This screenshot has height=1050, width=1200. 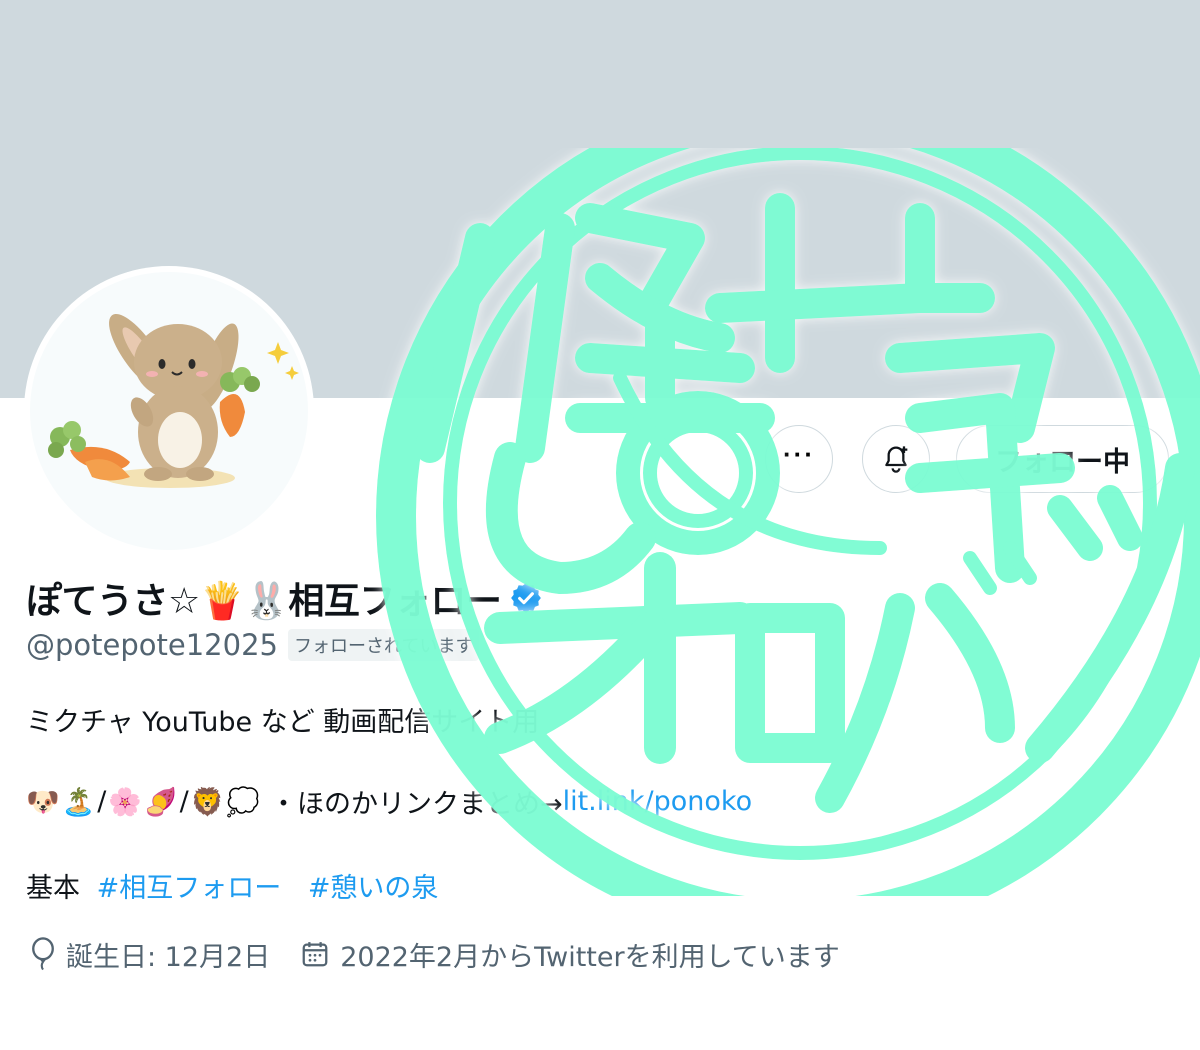 I want to click on island-emoji-icon: 🏝️, so click(x=78, y=802).